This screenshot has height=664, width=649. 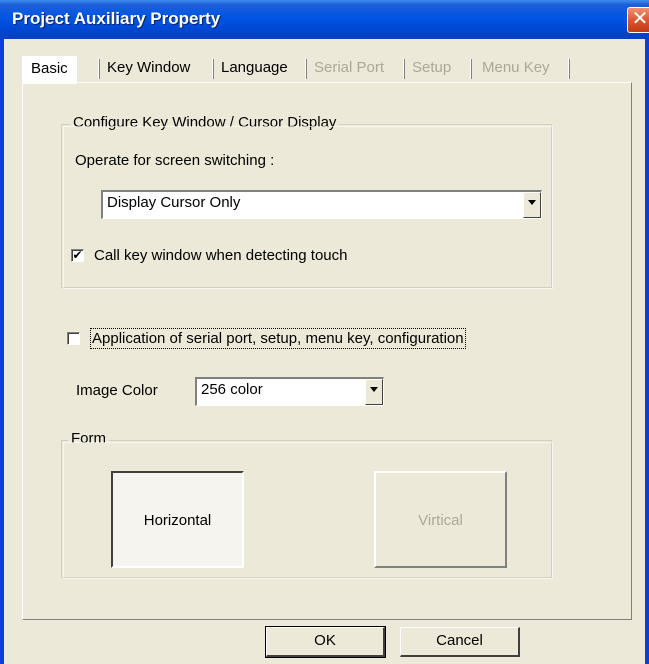 I want to click on cancel-button: Cancel, so click(x=460, y=642).